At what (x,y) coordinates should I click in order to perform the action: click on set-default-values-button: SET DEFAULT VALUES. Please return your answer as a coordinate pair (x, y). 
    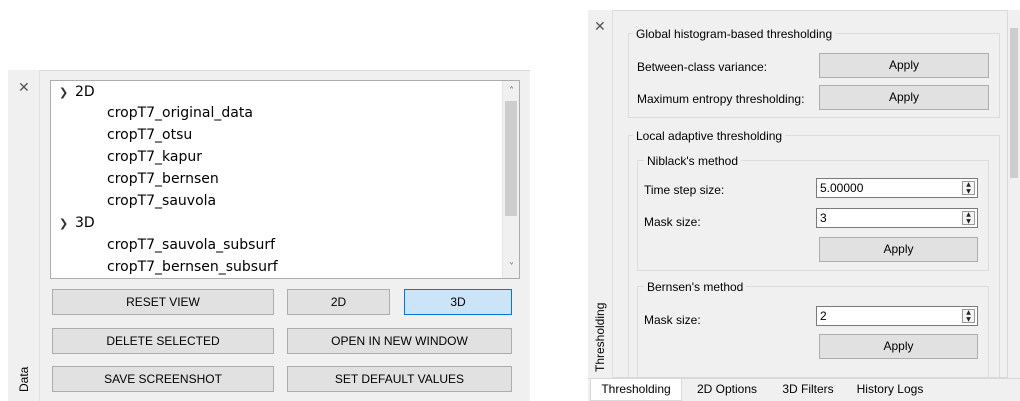
    Looking at the image, I should click on (399, 379).